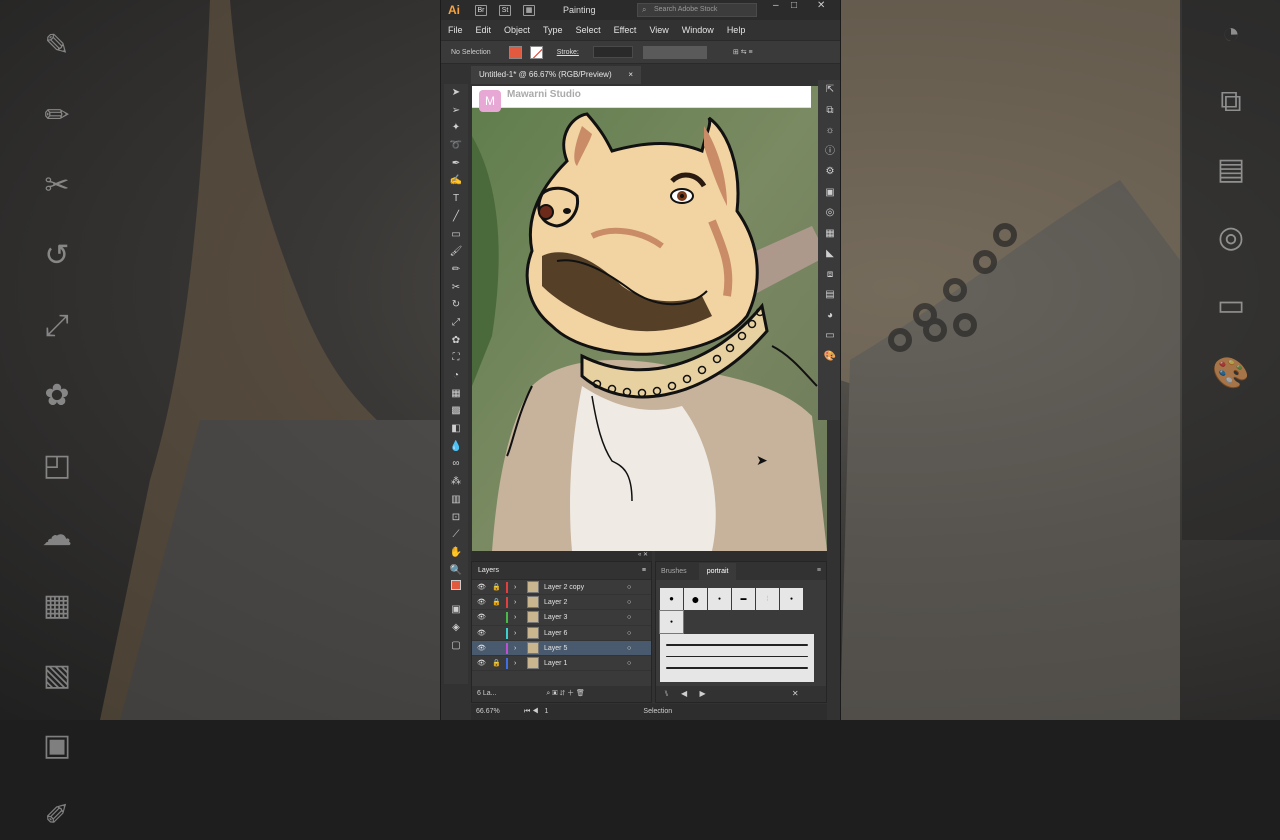 The height and width of the screenshot is (840, 1280). Describe the element at coordinates (564, 587) in the screenshot. I see `layer-name: Layer 2 copy` at that location.